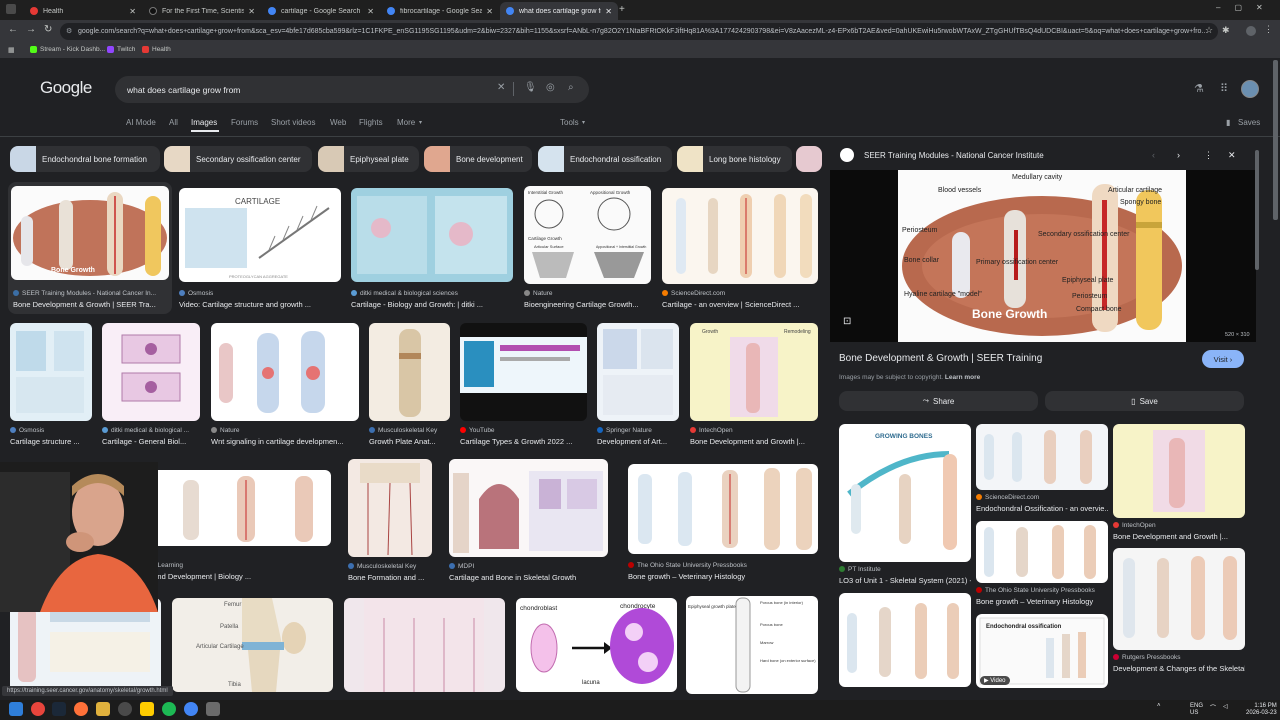 This screenshot has height=720, width=1280. I want to click on chip-overflow, so click(809, 159).